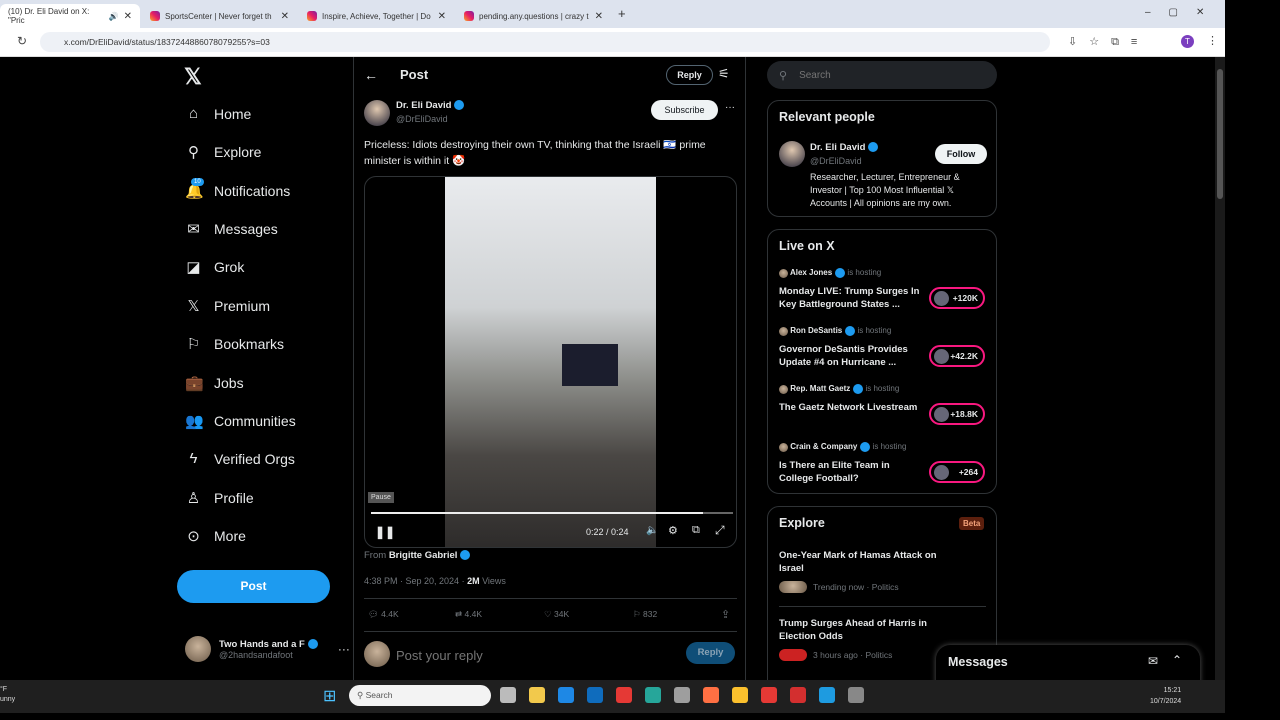 The image size is (1280, 720). I want to click on source-author: Brigitte Gabriel, so click(423, 555).